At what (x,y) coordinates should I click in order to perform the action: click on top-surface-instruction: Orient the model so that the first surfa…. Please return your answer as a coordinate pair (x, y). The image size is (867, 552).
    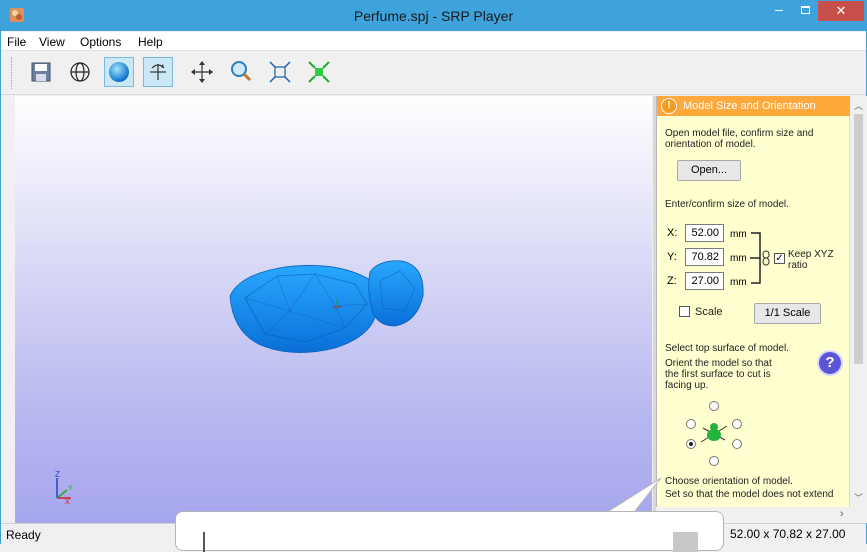
    Looking at the image, I should click on (718, 374).